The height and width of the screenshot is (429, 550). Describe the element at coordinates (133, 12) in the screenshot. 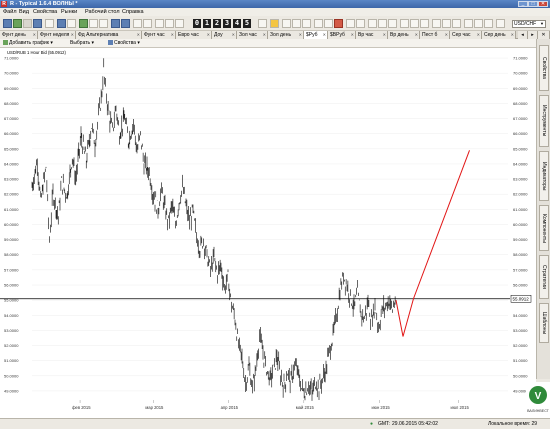

I see `menu-help: Справка` at that location.